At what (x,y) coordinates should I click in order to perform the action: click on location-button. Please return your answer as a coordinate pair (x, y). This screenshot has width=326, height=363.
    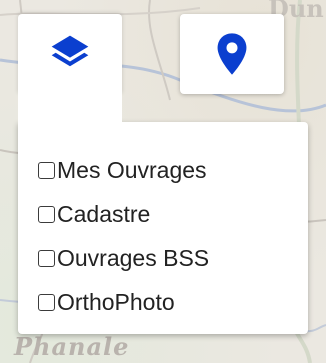
    Looking at the image, I should click on (232, 54).